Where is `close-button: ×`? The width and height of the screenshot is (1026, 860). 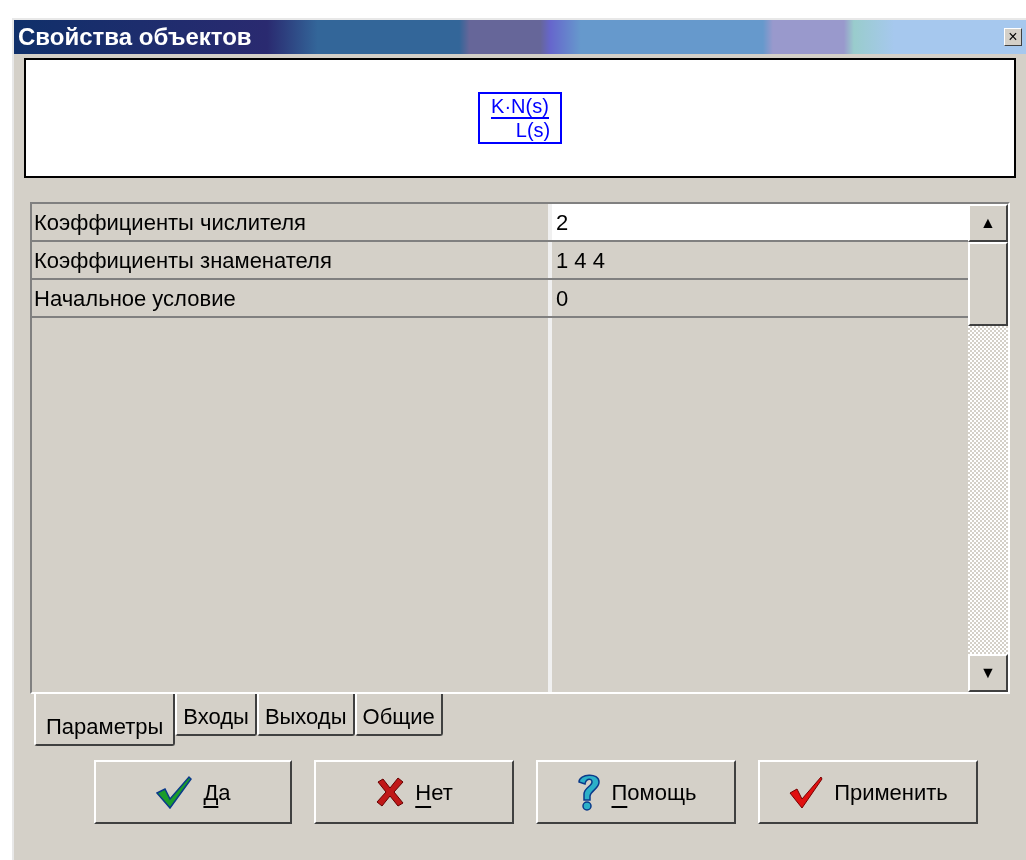
close-button: × is located at coordinates (1013, 37).